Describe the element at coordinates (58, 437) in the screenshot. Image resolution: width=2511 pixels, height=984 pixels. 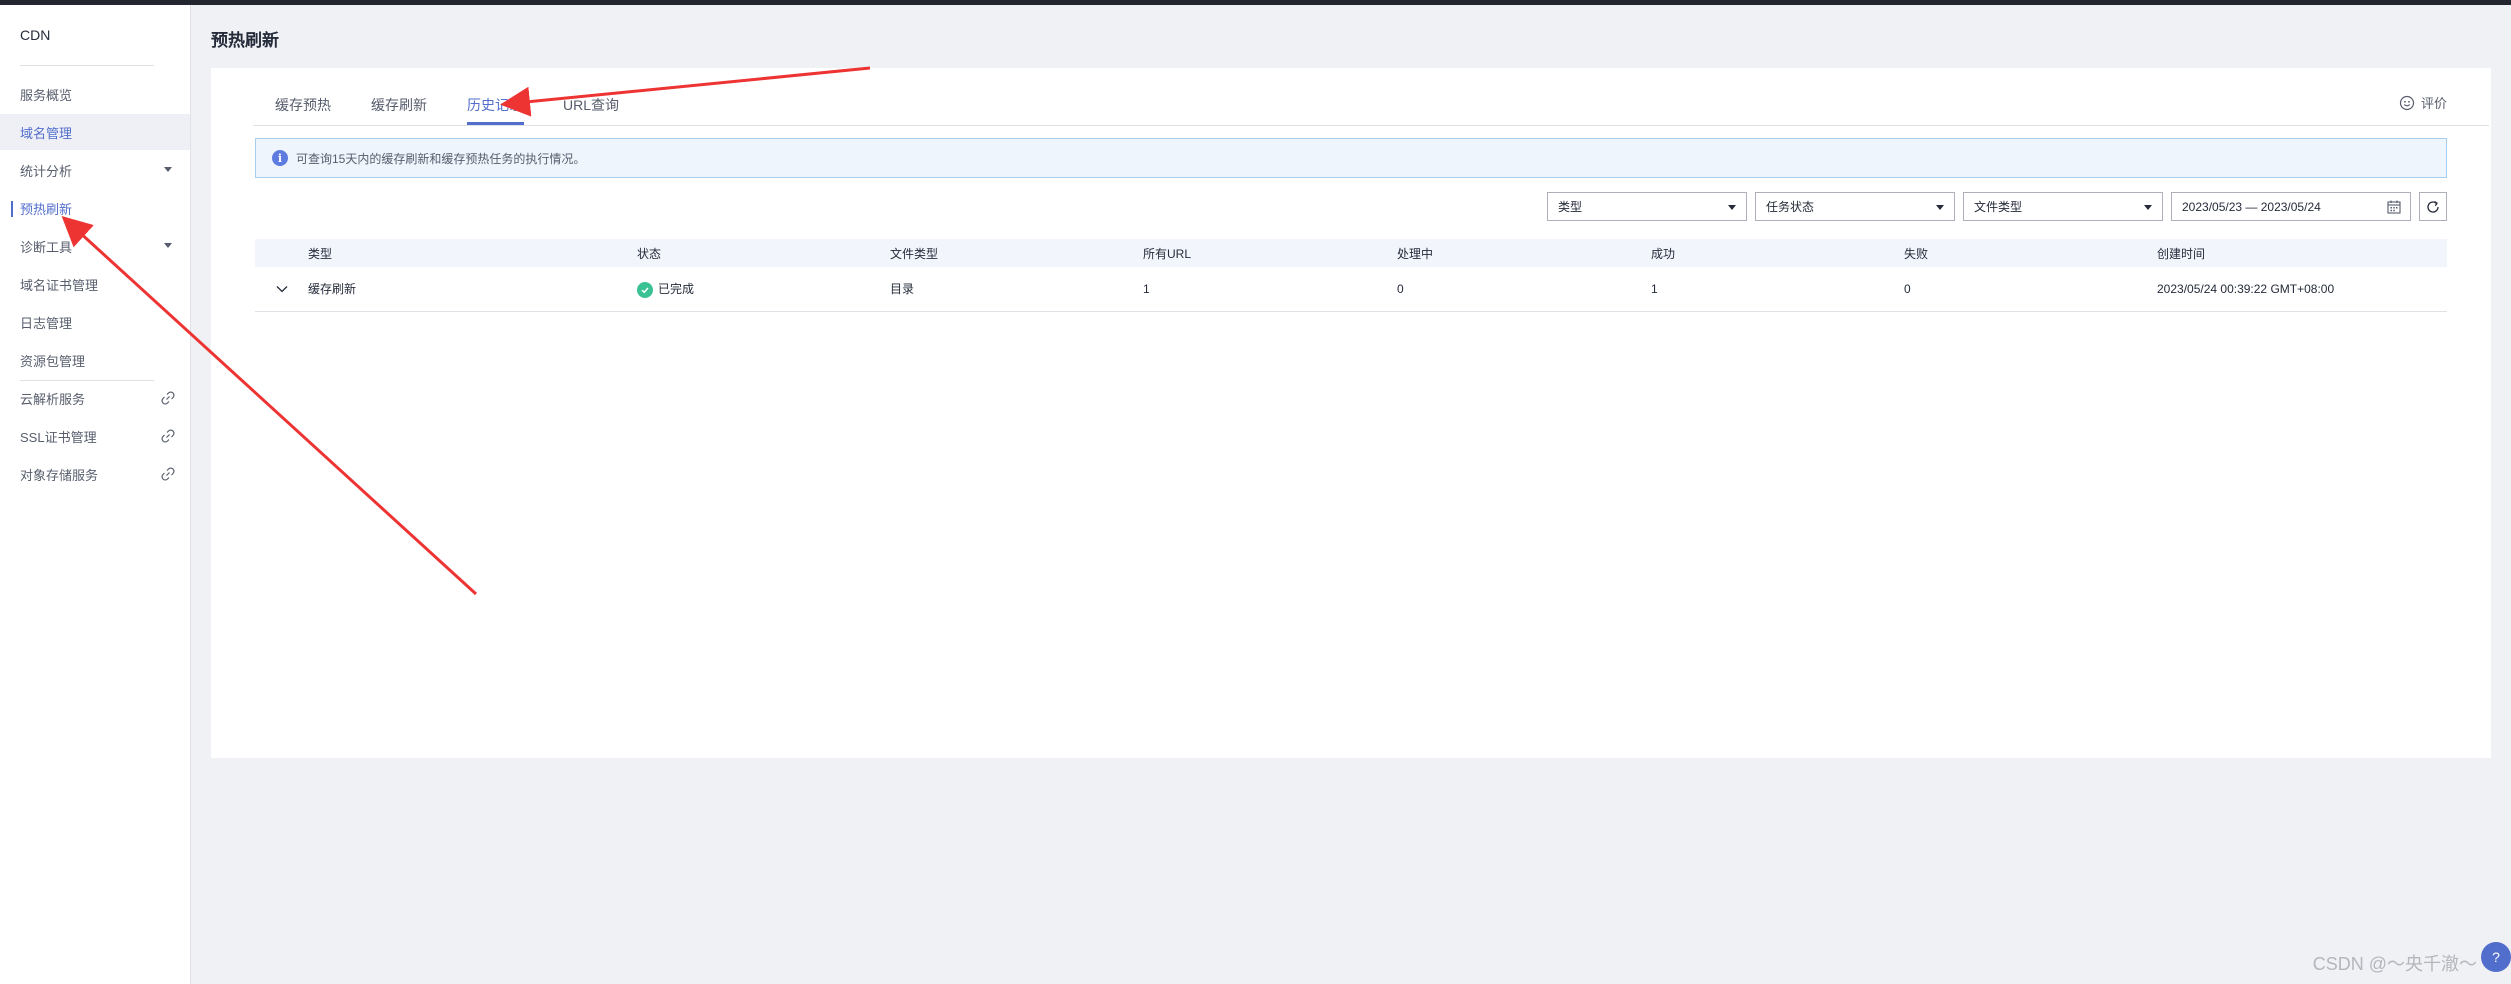
I see `sidebar-item-label: SSL证书管理` at that location.